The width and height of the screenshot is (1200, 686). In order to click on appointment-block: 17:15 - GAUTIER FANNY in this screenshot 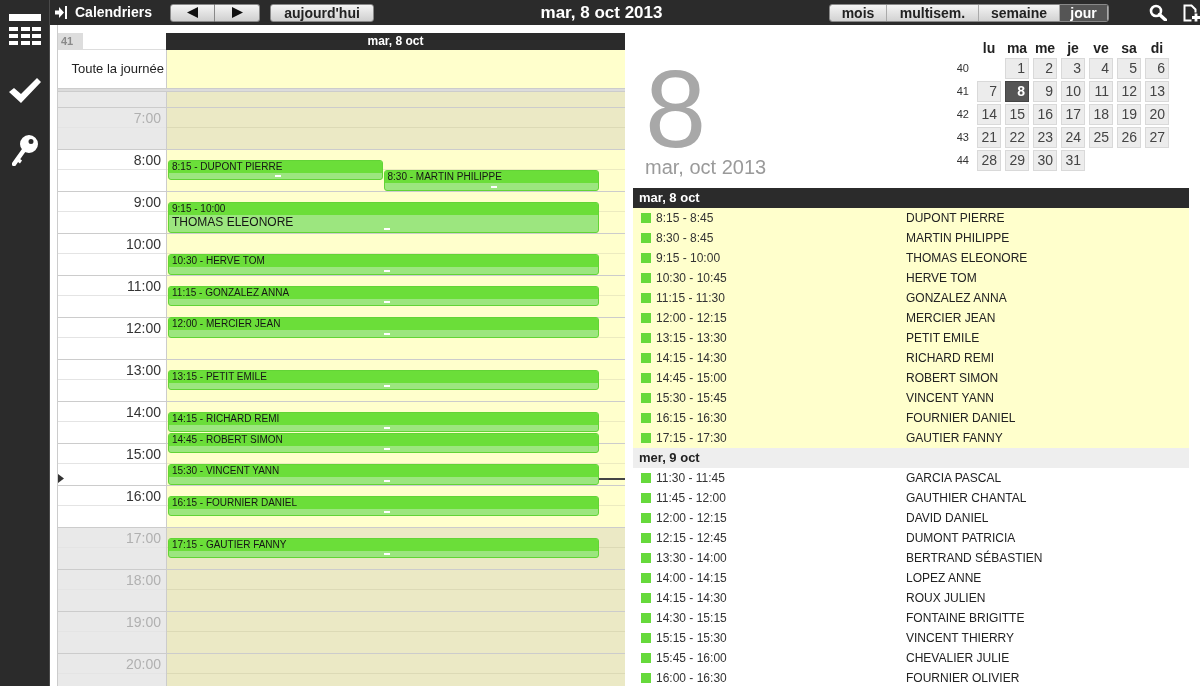, I will do `click(383, 547)`.